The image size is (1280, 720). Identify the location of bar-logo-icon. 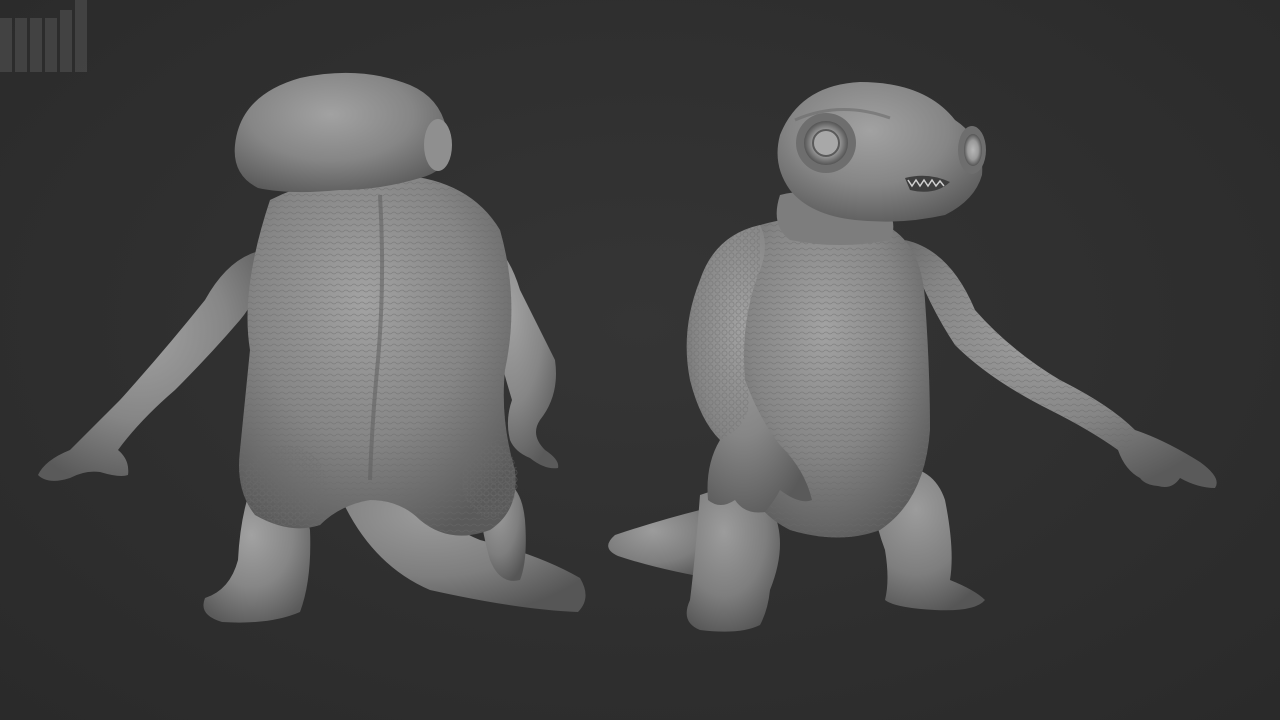
(43, 36).